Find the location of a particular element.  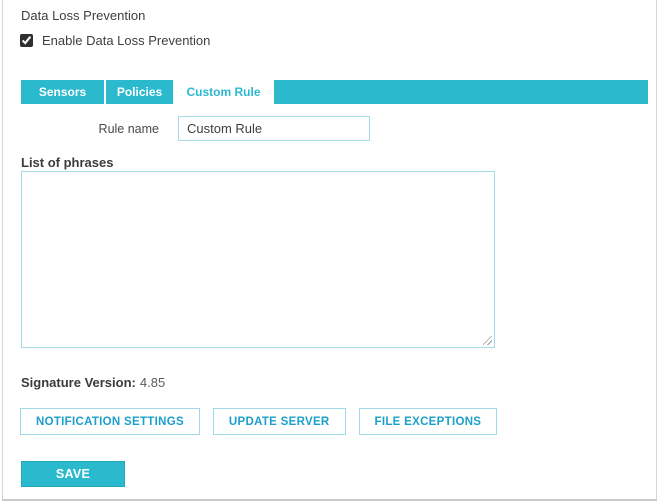

enable-dlp-row: Enable Data Loss Prevention is located at coordinates (115, 40).